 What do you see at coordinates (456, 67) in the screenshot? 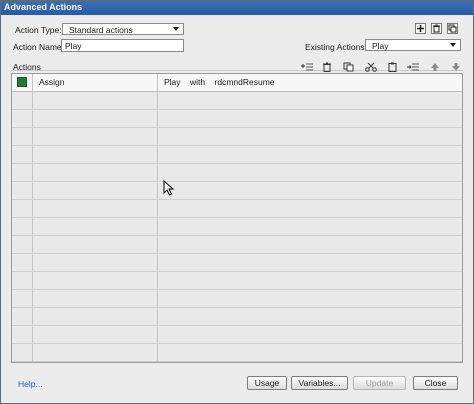
I see `move-down-icon` at bounding box center [456, 67].